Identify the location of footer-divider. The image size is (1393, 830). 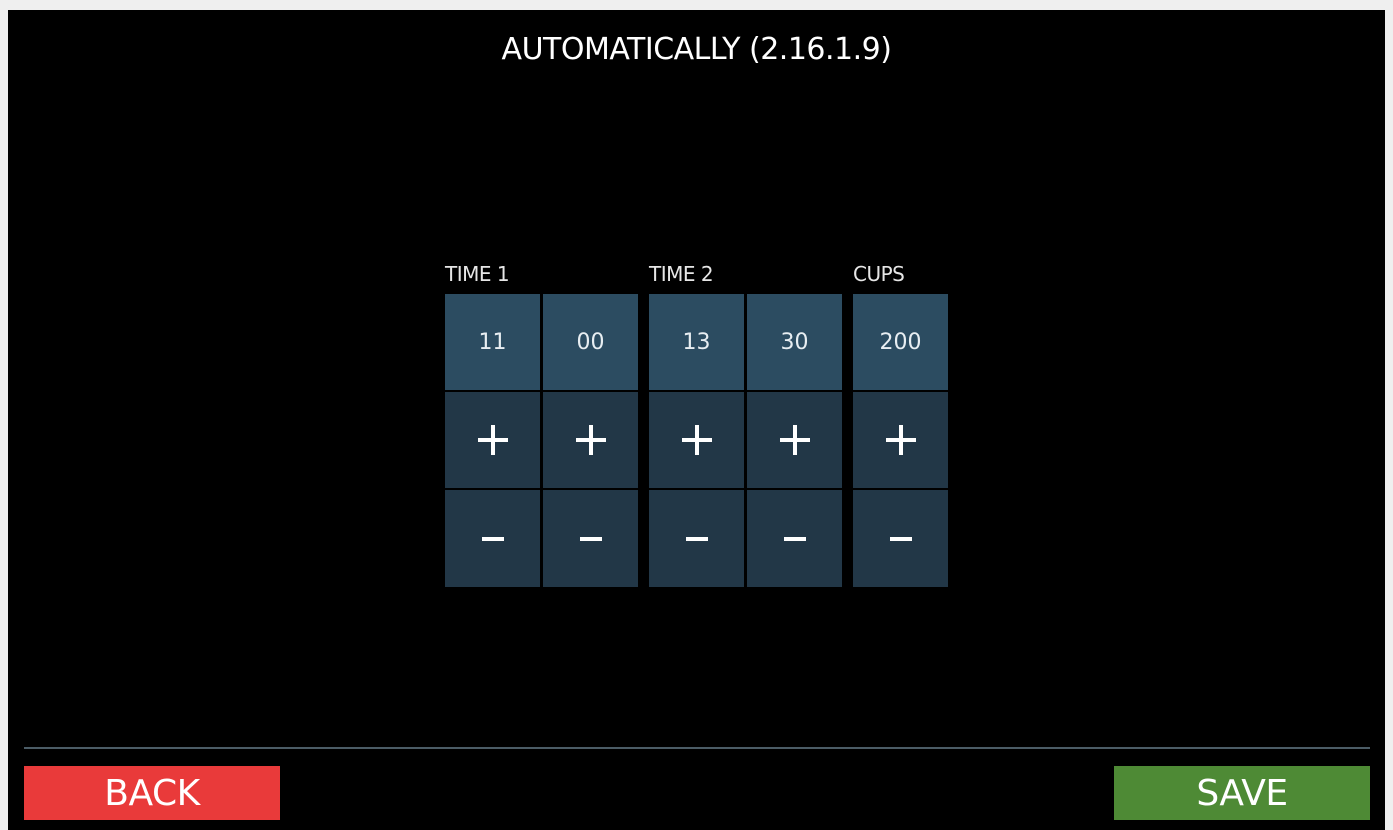
(697, 748).